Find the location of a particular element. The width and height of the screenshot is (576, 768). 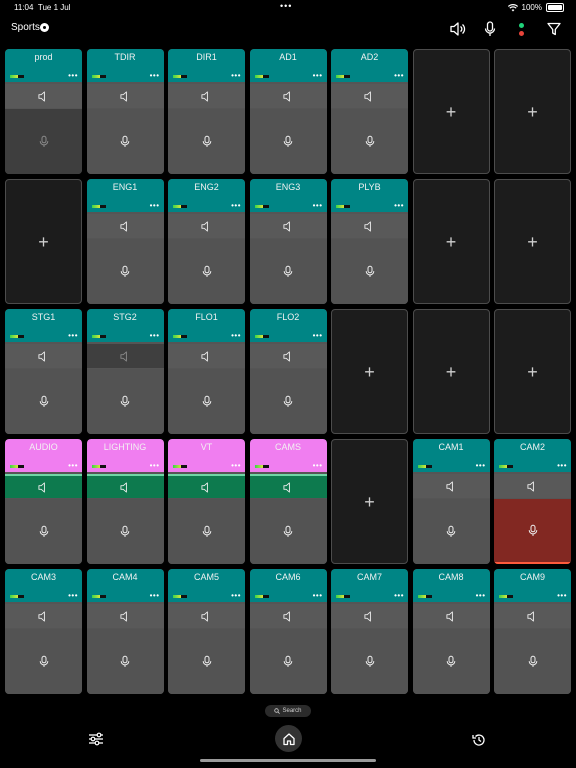

channel-tile: CAM1 ••• is located at coordinates (451, 501).